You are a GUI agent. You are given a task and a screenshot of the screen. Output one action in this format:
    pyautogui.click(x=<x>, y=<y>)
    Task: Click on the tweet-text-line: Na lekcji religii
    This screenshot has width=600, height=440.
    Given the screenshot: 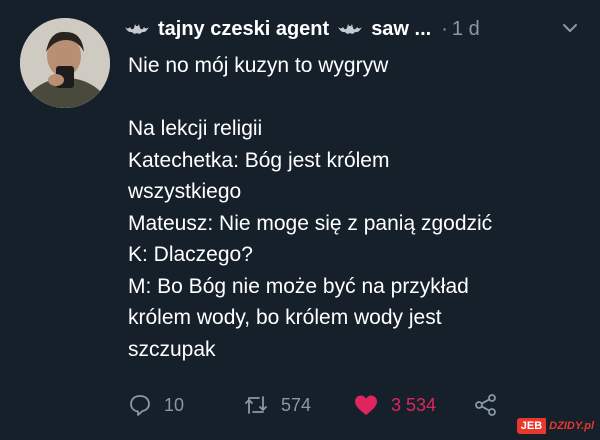 What is the action you would take?
    pyautogui.click(x=195, y=128)
    